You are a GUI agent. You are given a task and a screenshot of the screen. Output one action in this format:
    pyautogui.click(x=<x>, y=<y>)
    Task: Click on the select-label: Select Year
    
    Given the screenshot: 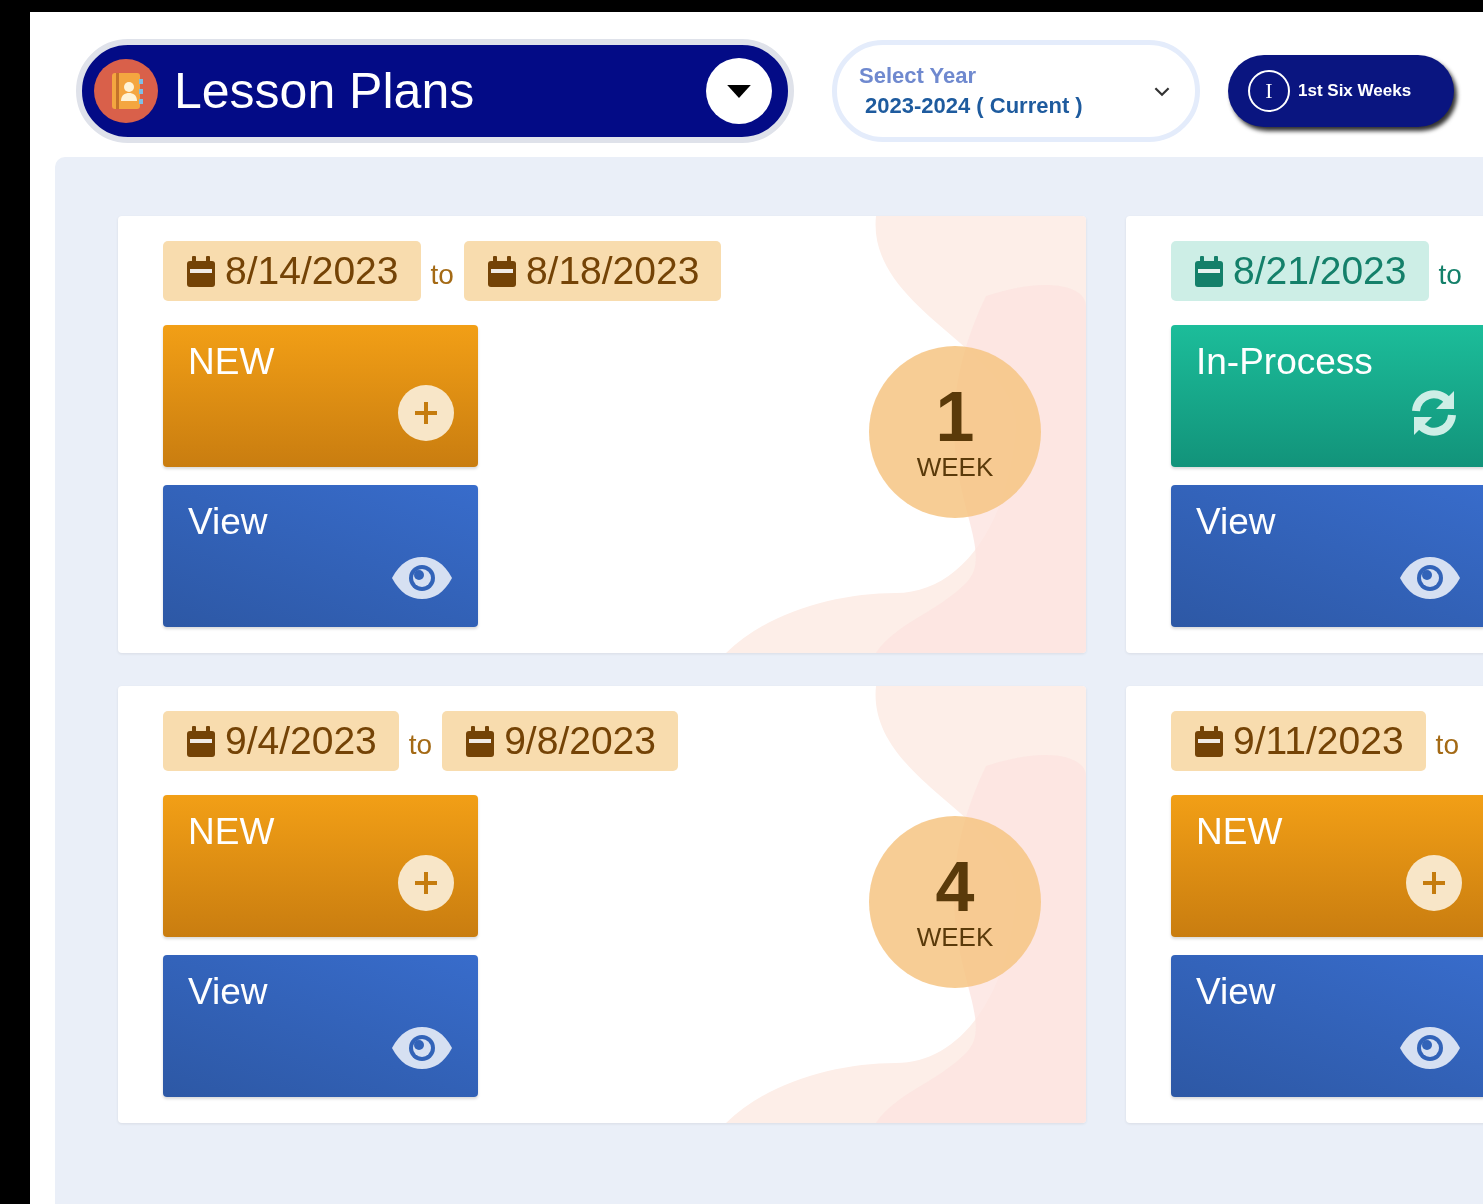 What is the action you would take?
    pyautogui.click(x=918, y=76)
    